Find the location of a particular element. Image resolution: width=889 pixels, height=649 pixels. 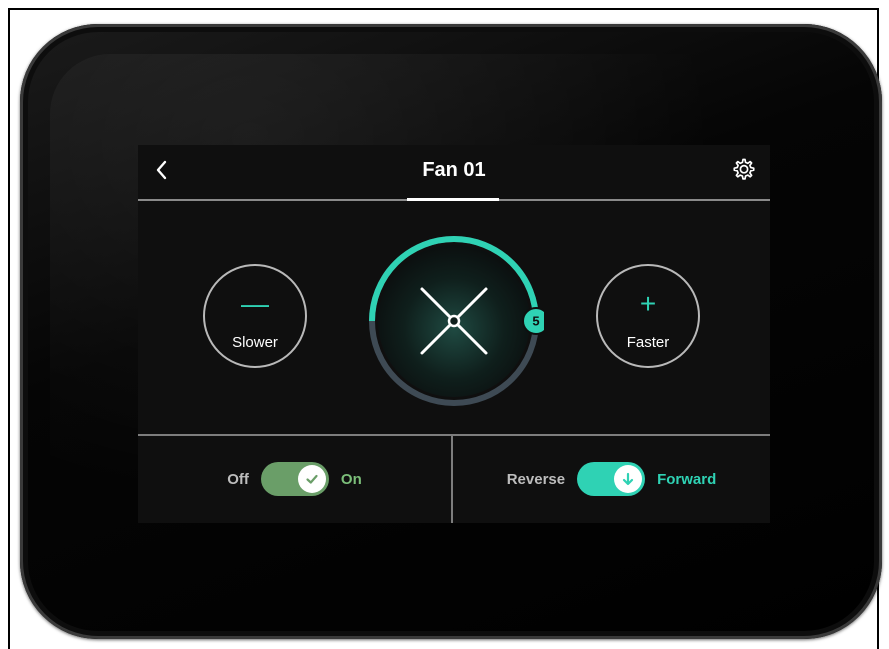

faster-label: Faster is located at coordinates (648, 342).